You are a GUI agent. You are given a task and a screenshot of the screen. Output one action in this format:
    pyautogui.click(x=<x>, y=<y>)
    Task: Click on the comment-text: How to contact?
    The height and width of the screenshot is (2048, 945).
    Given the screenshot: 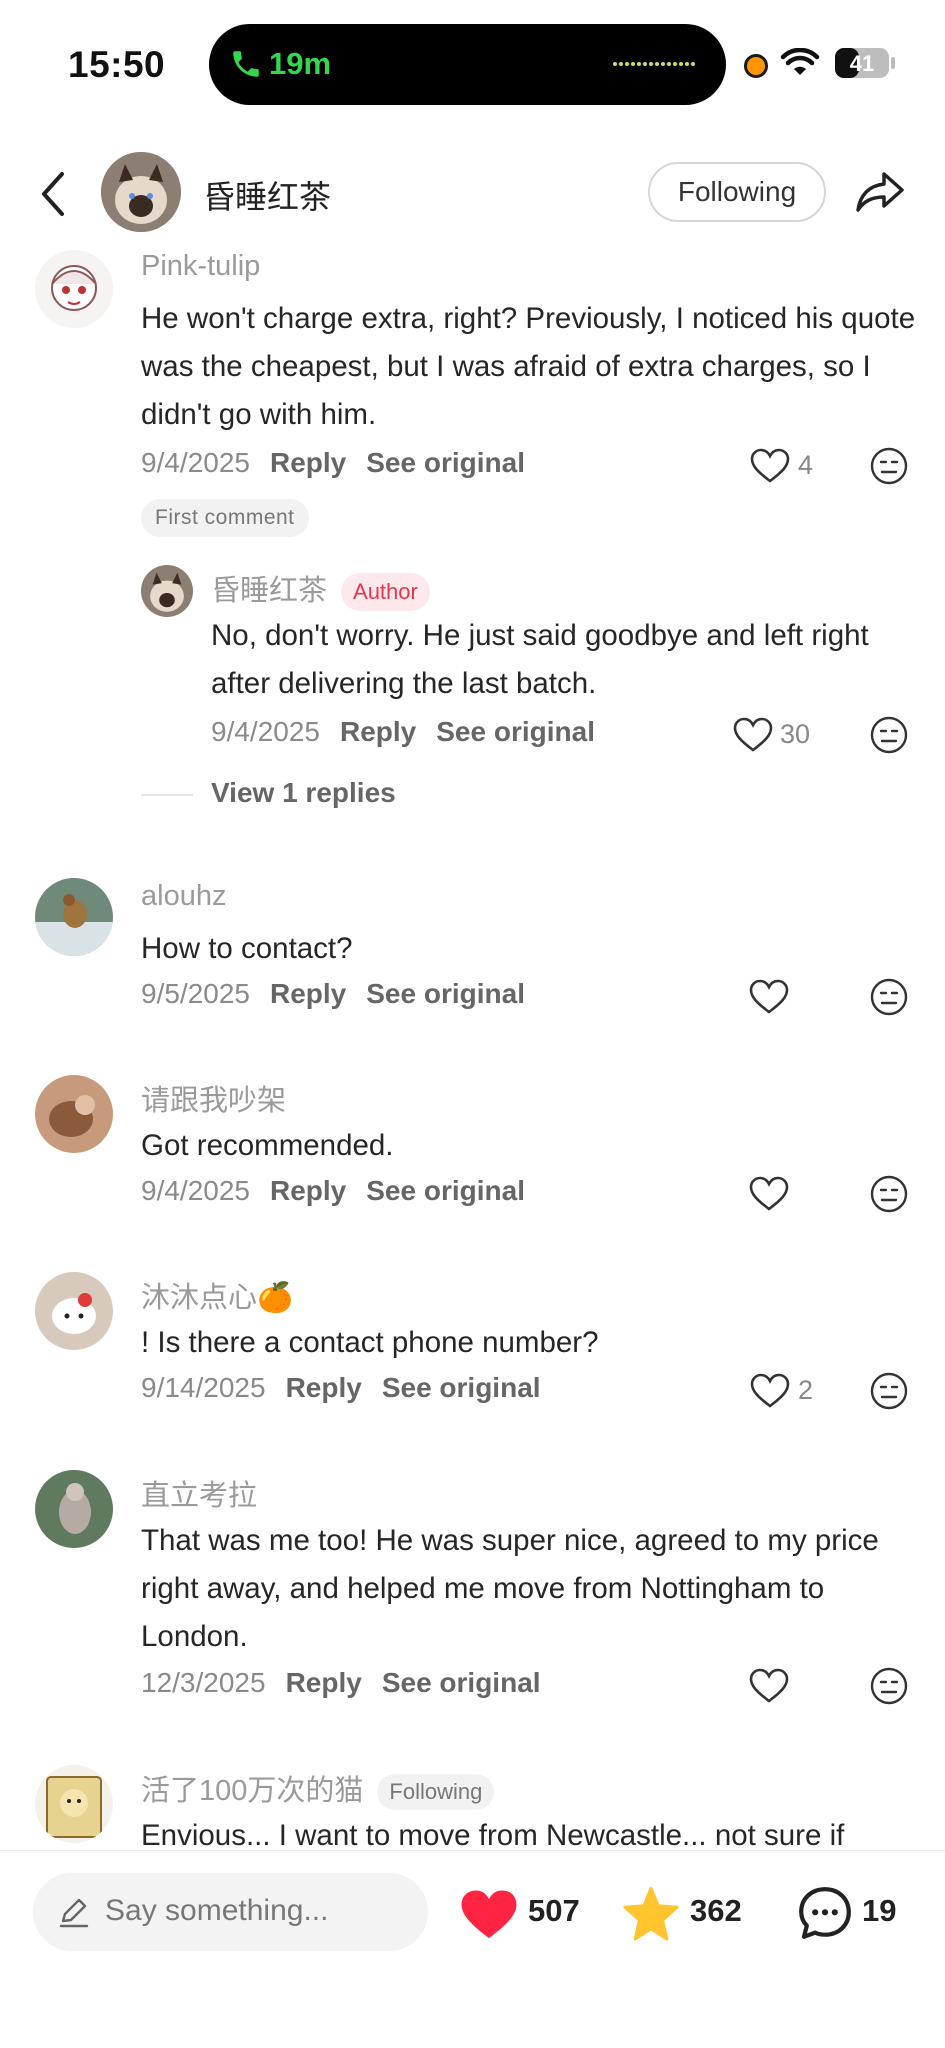 What is the action you would take?
    pyautogui.click(x=247, y=948)
    